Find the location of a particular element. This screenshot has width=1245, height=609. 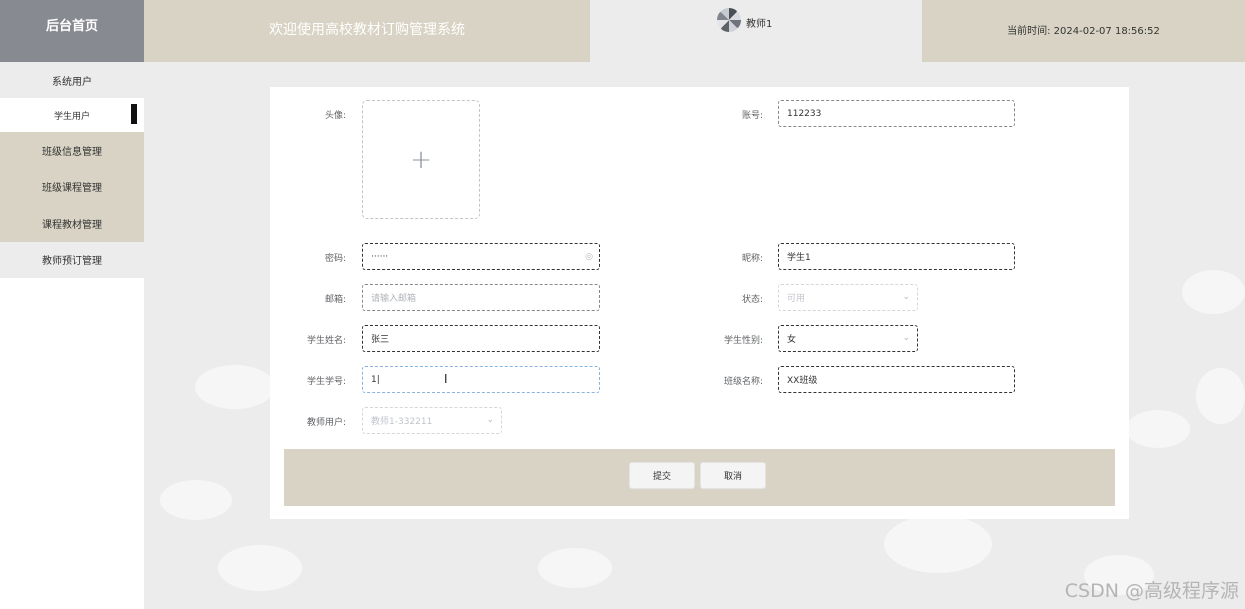

welcome-banner: 欢迎使用高校教材订购管理系统 is located at coordinates (367, 31).